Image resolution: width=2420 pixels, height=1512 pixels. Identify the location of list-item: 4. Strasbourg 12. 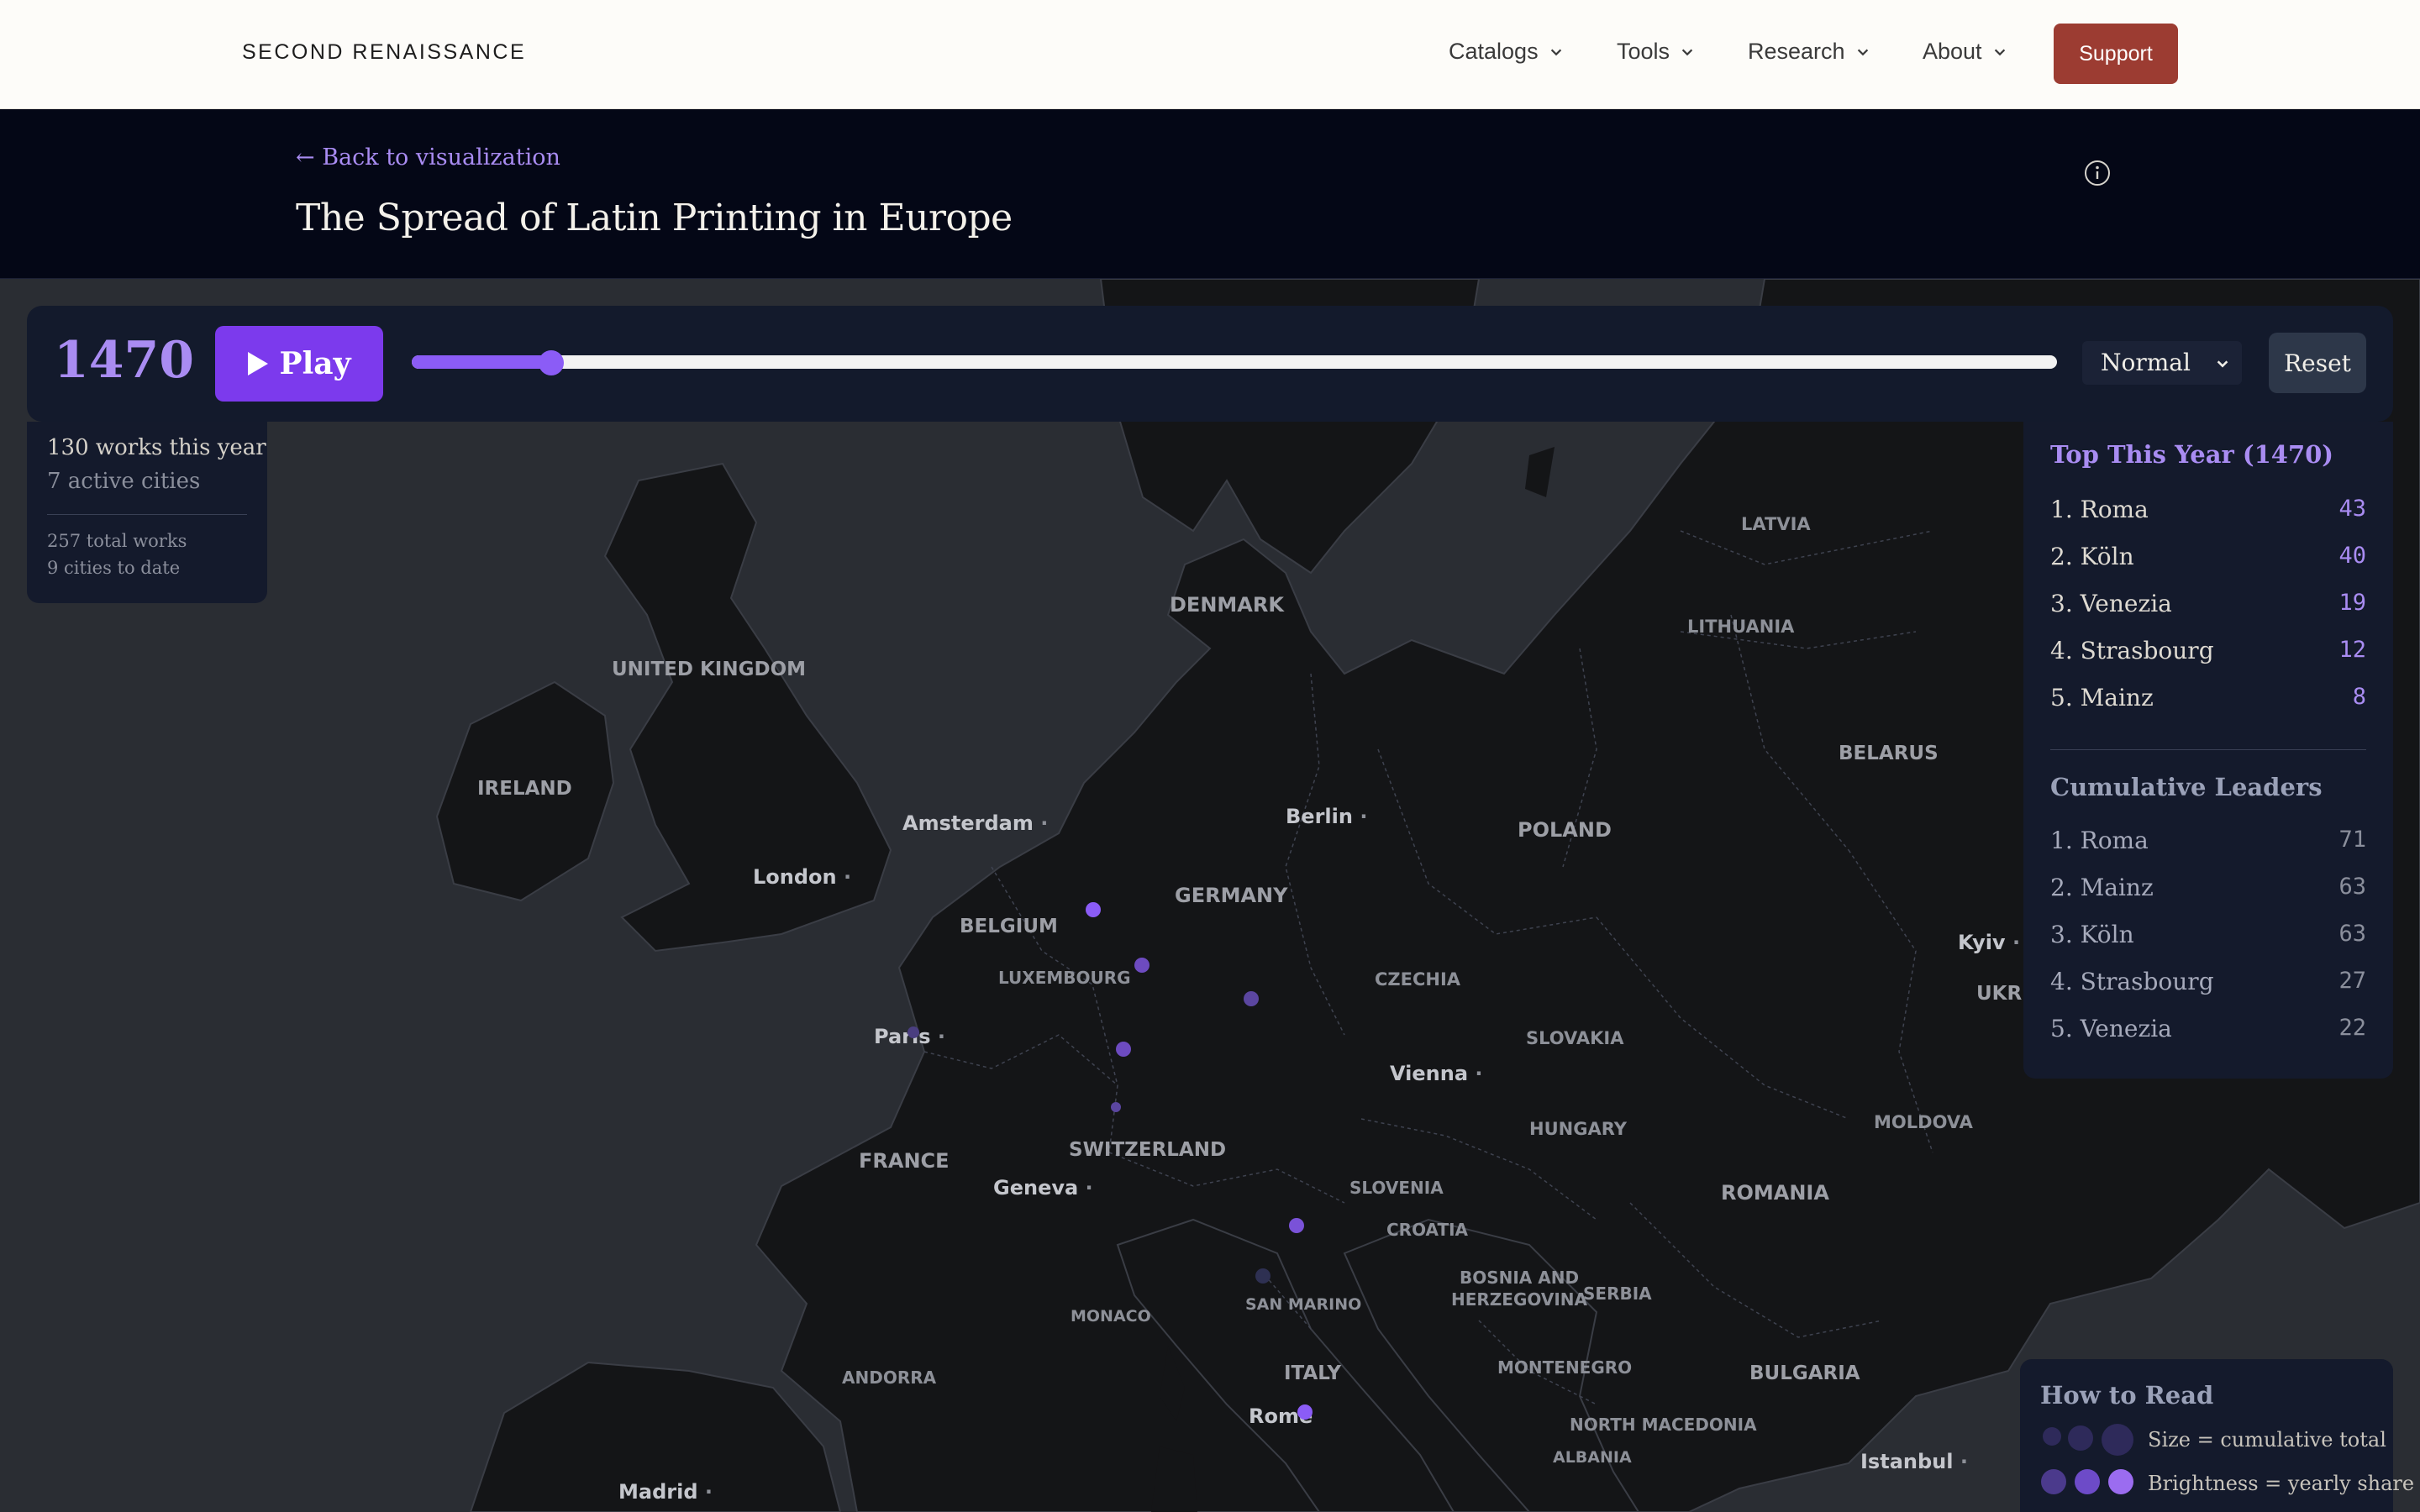
(2208, 653).